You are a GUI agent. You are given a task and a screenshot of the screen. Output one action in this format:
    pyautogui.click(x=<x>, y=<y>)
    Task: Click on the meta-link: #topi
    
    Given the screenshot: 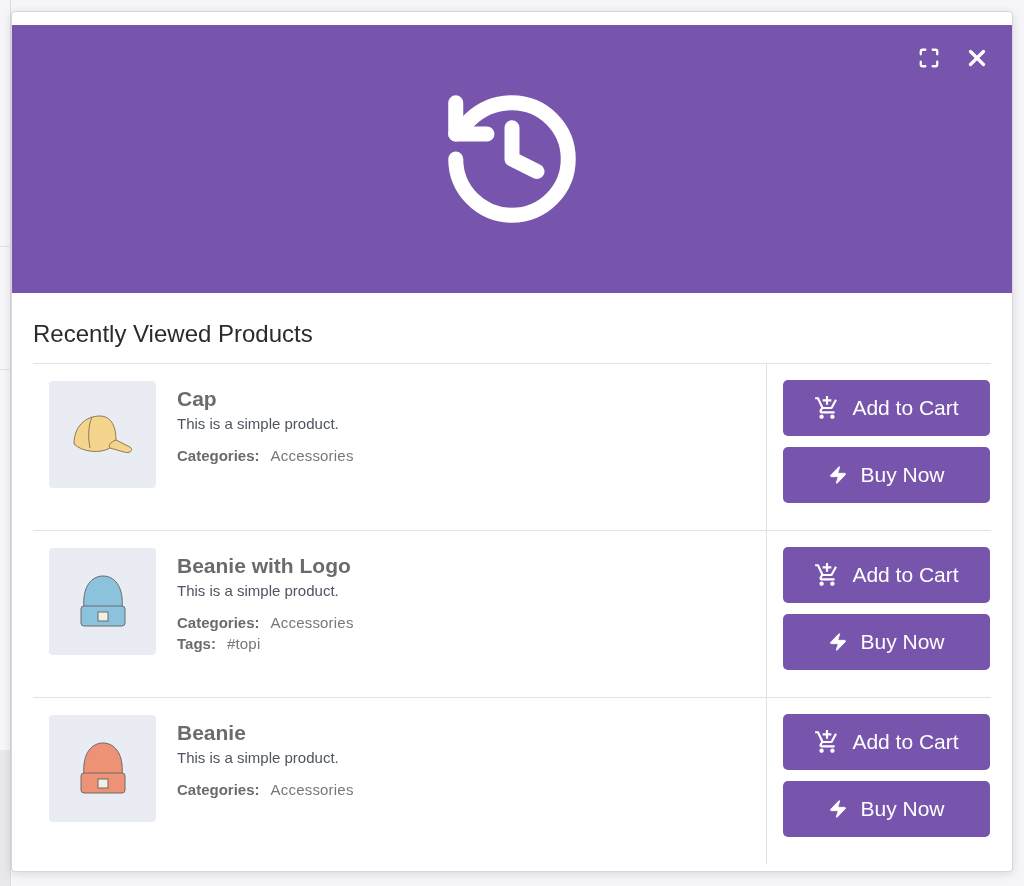 What is the action you would take?
    pyautogui.click(x=243, y=643)
    